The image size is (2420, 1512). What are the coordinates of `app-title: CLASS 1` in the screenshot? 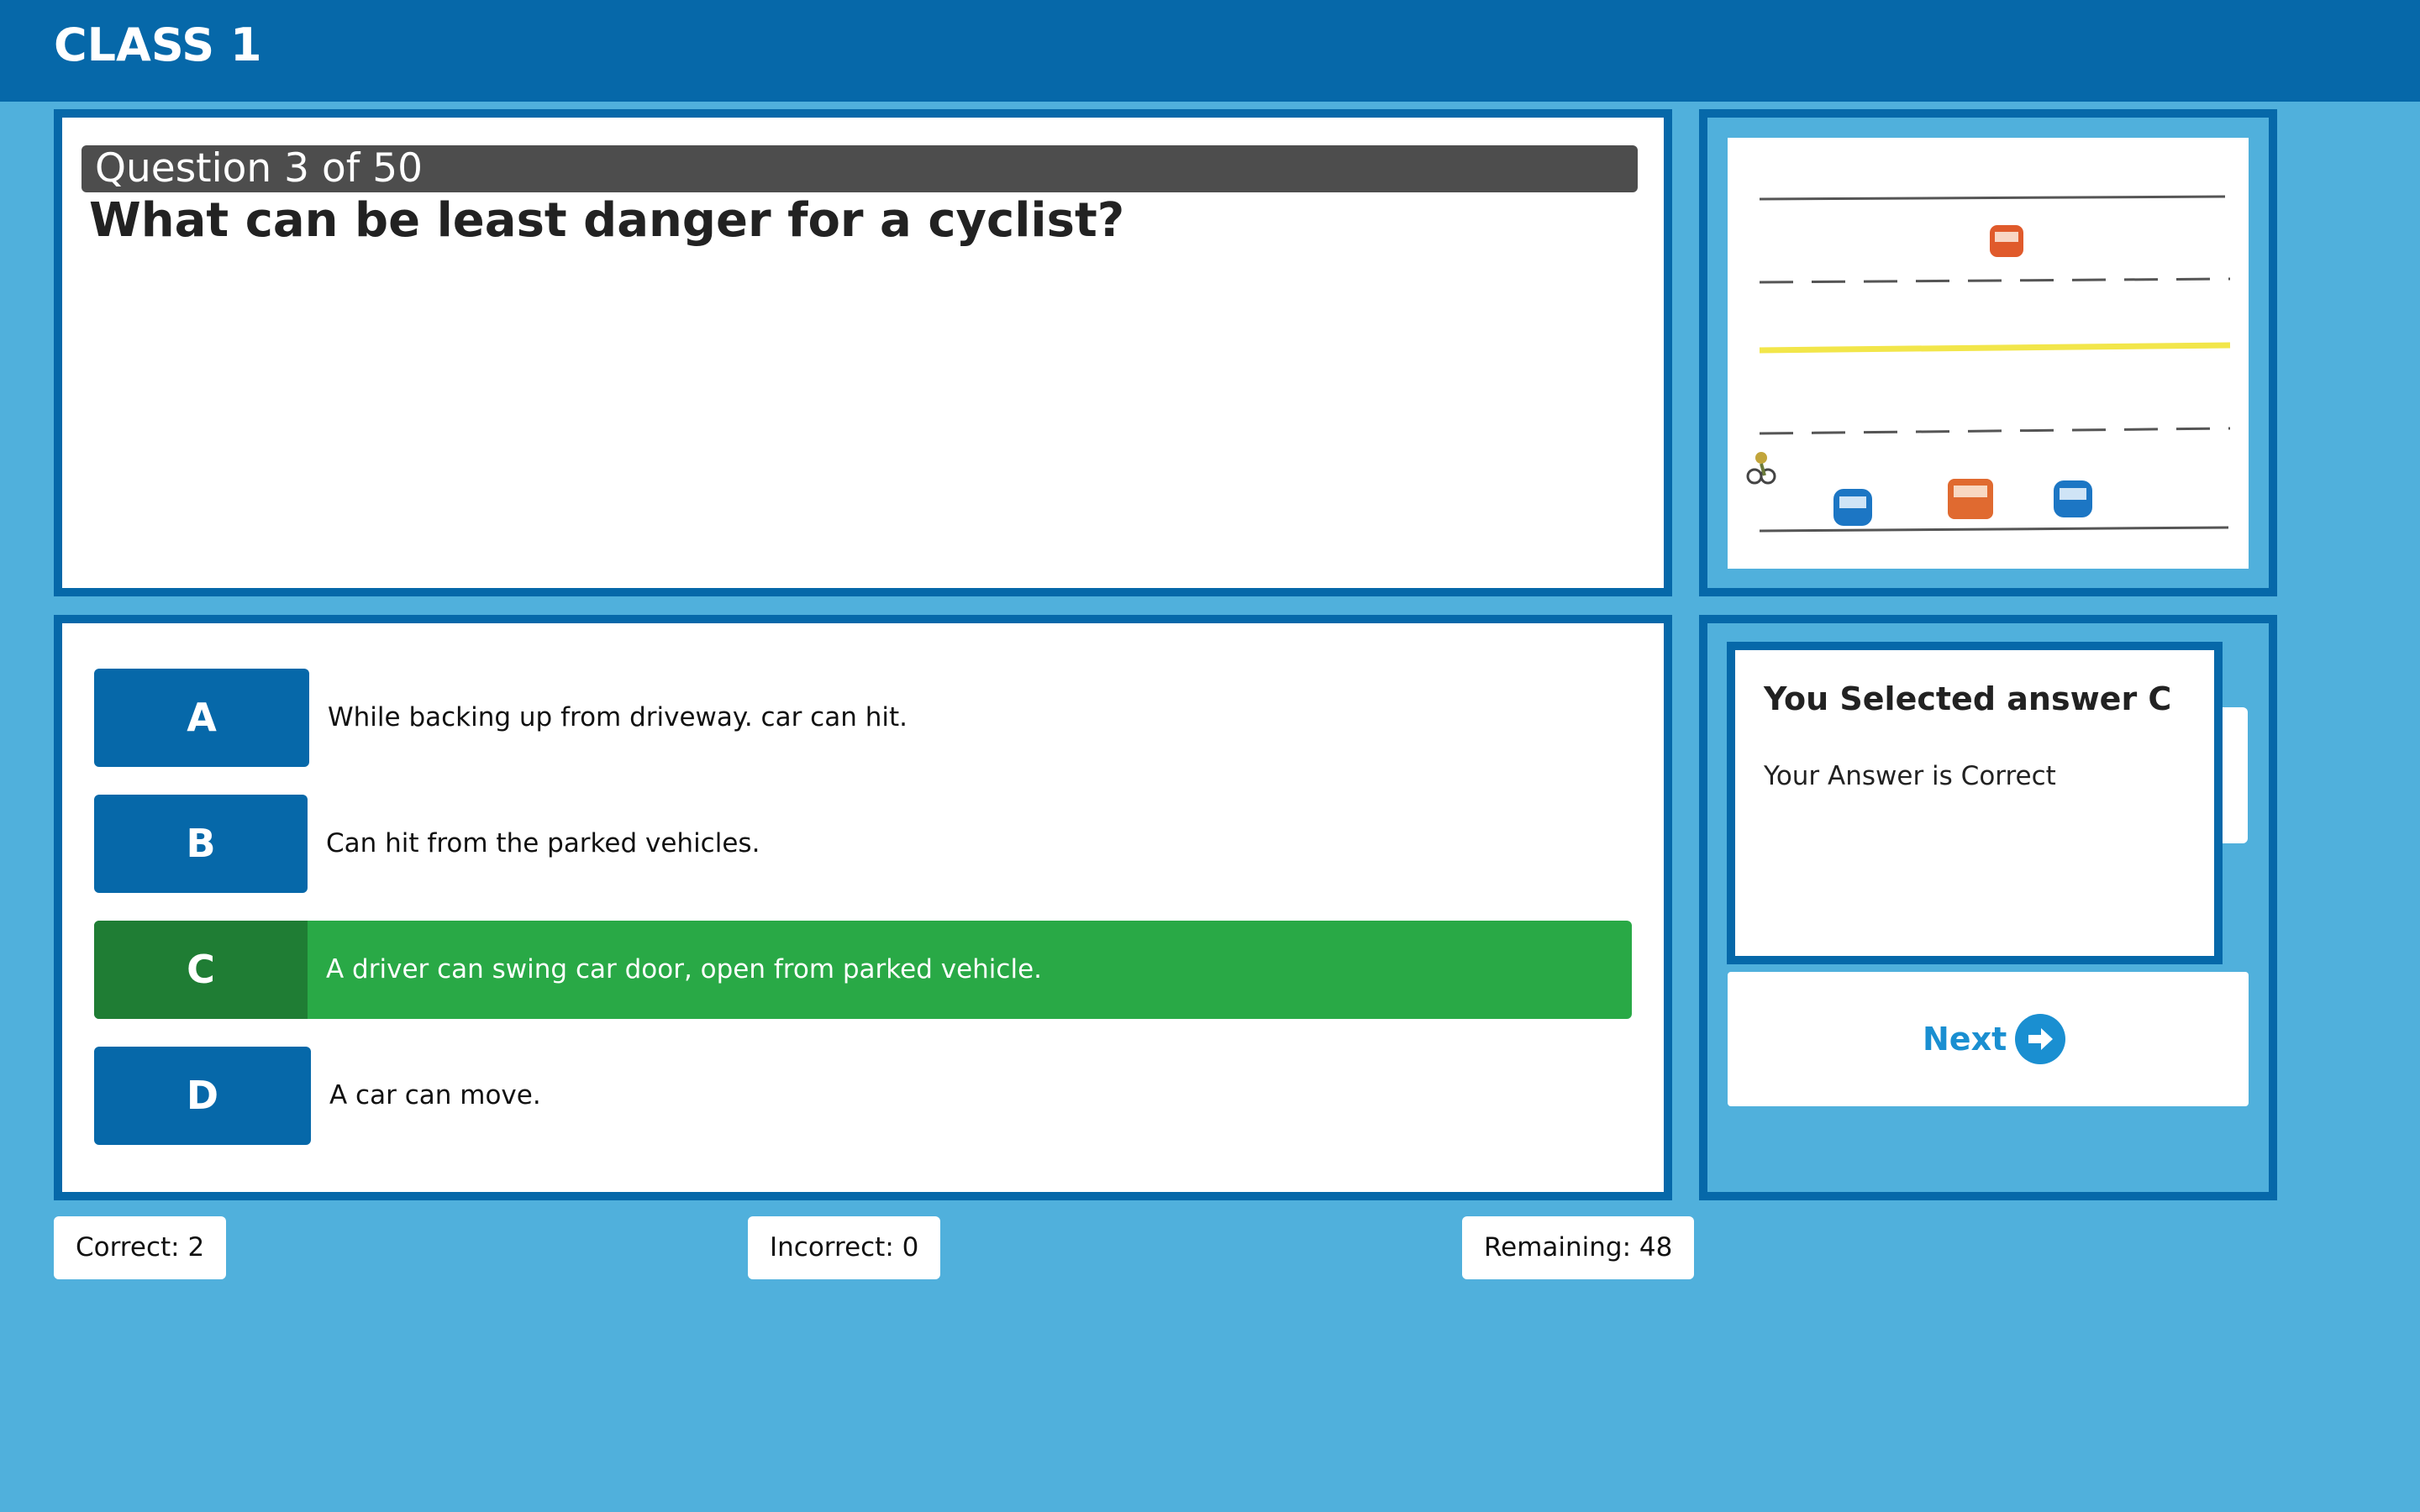 It's located at (158, 44).